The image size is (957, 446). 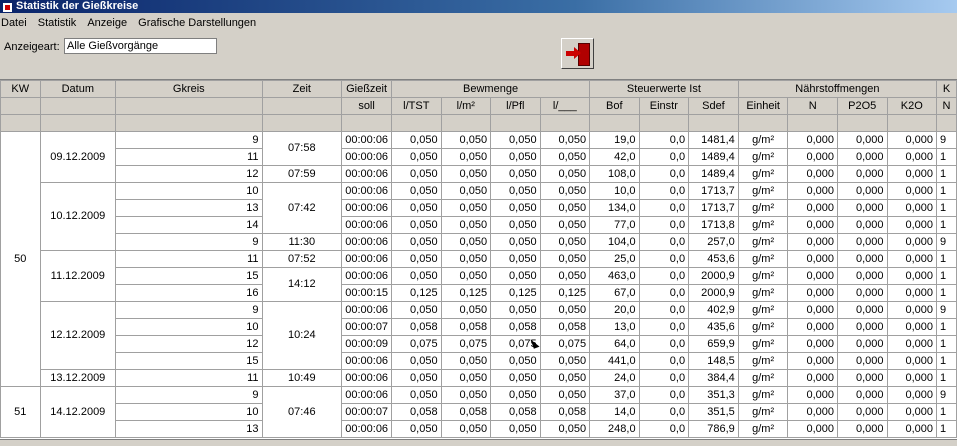 What do you see at coordinates (78, 89) in the screenshot?
I see `col-datum: Datum` at bounding box center [78, 89].